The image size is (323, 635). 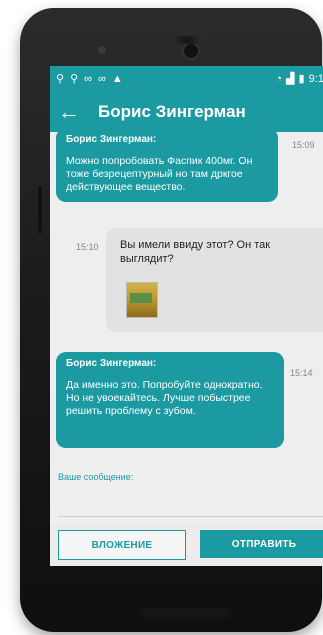 I want to click on side-button, so click(x=40, y=210).